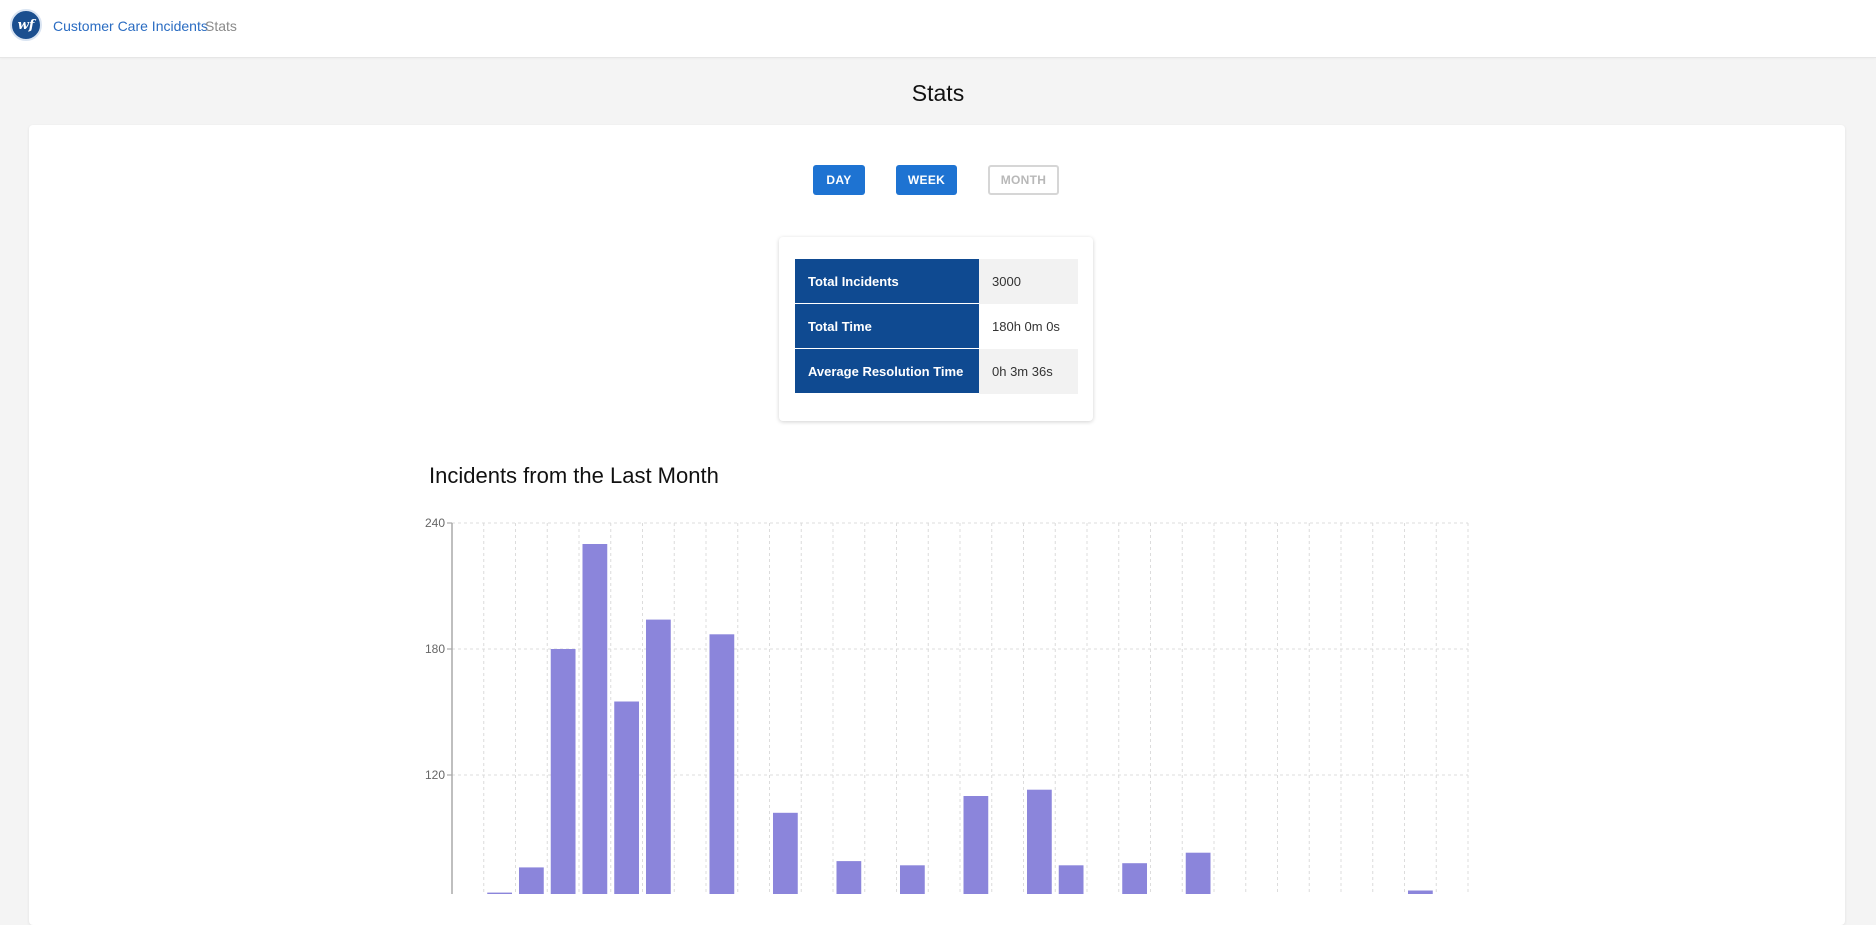  What do you see at coordinates (938, 29) in the screenshot?
I see `top-navigation-bar: wf Customer Care Incidents Stats` at bounding box center [938, 29].